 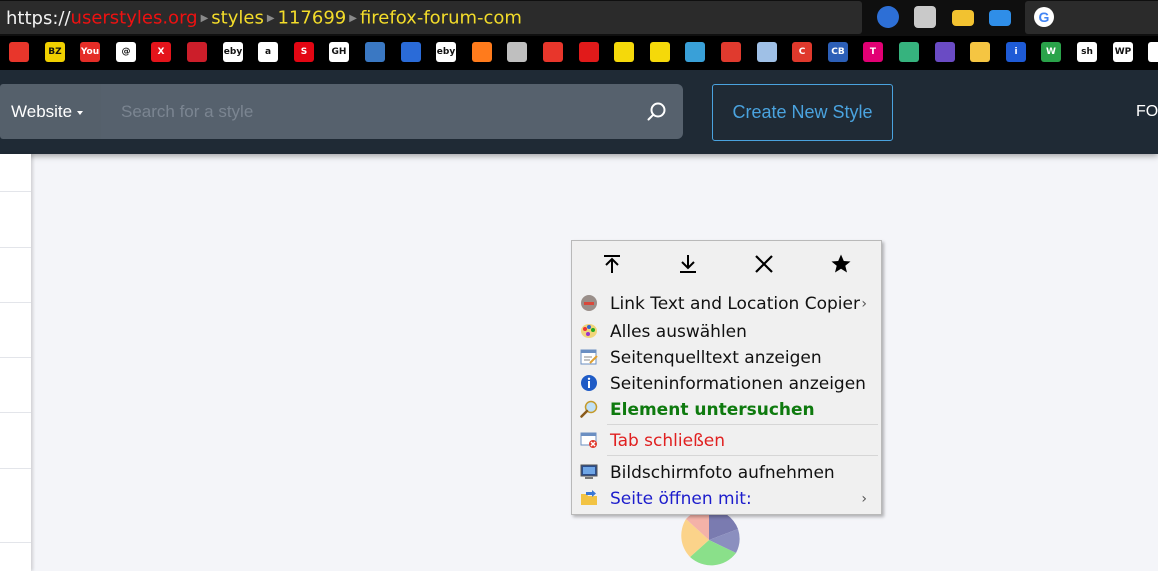 I want to click on bookmark-star-icon, so click(x=841, y=264).